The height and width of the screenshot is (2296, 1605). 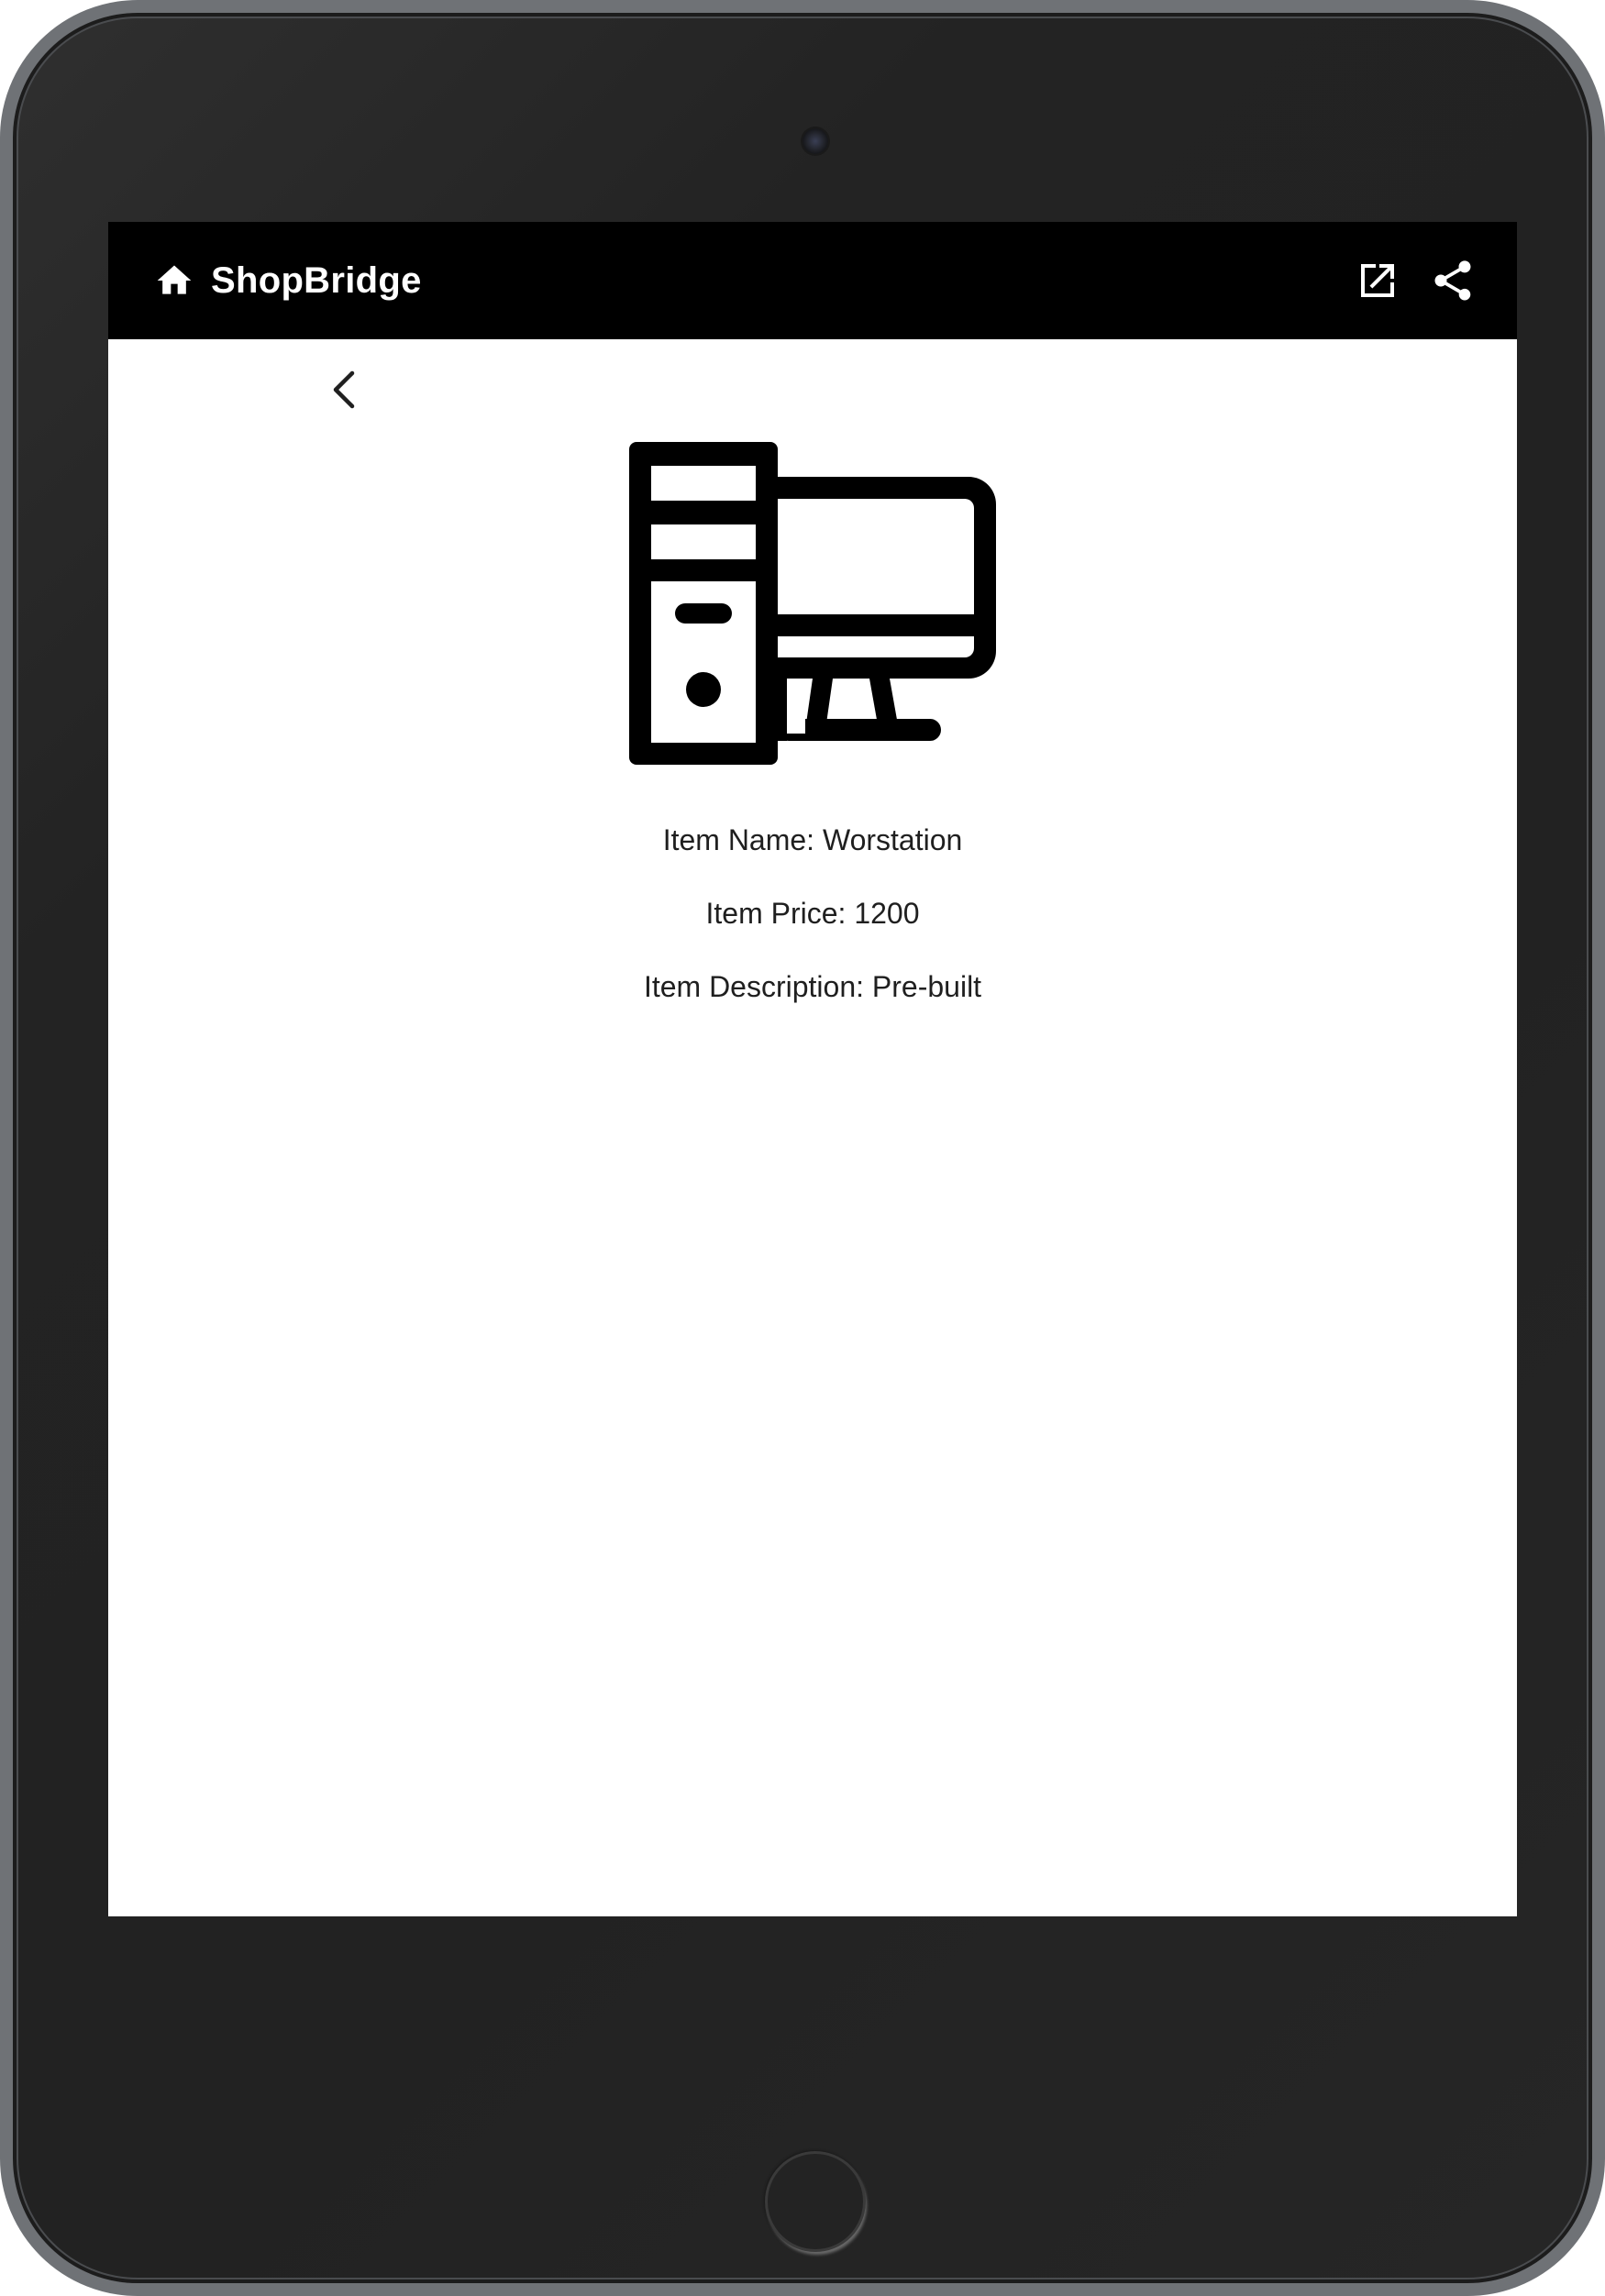 I want to click on open-in-new-icon, so click(x=1378, y=281).